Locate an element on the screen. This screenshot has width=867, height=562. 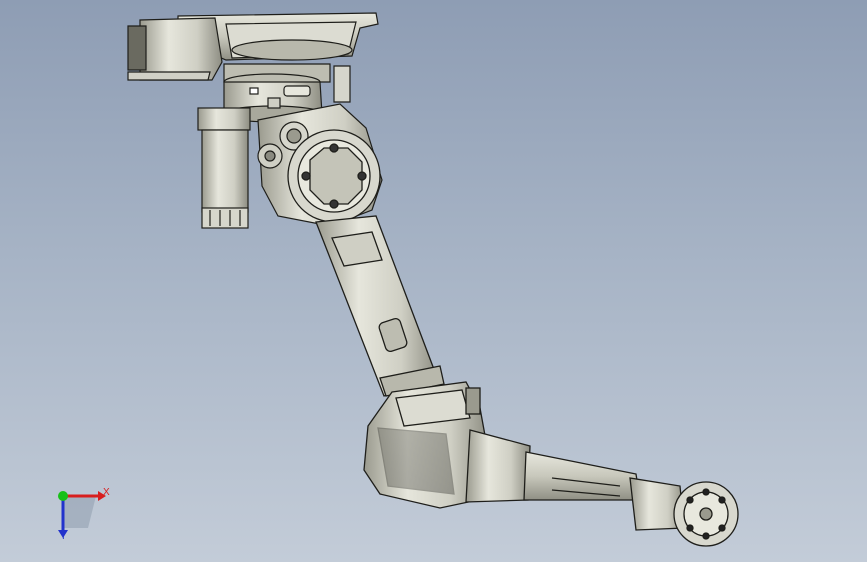
x-axis-label: X is located at coordinates (106, 492).